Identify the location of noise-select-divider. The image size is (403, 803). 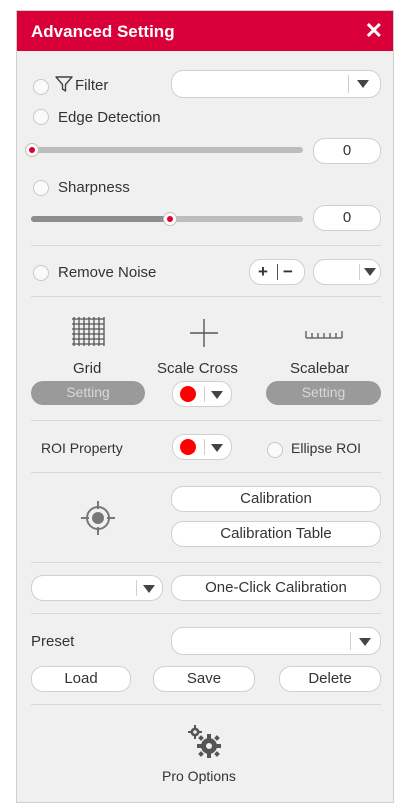
(359, 272).